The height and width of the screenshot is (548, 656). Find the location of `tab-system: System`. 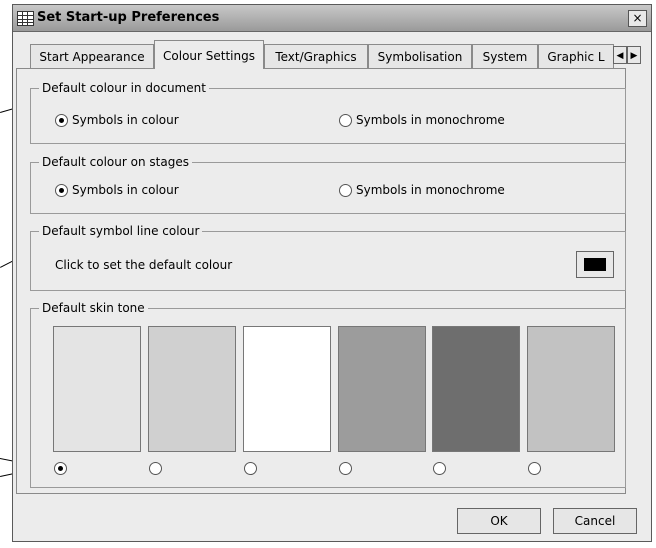

tab-system: System is located at coordinates (505, 56).